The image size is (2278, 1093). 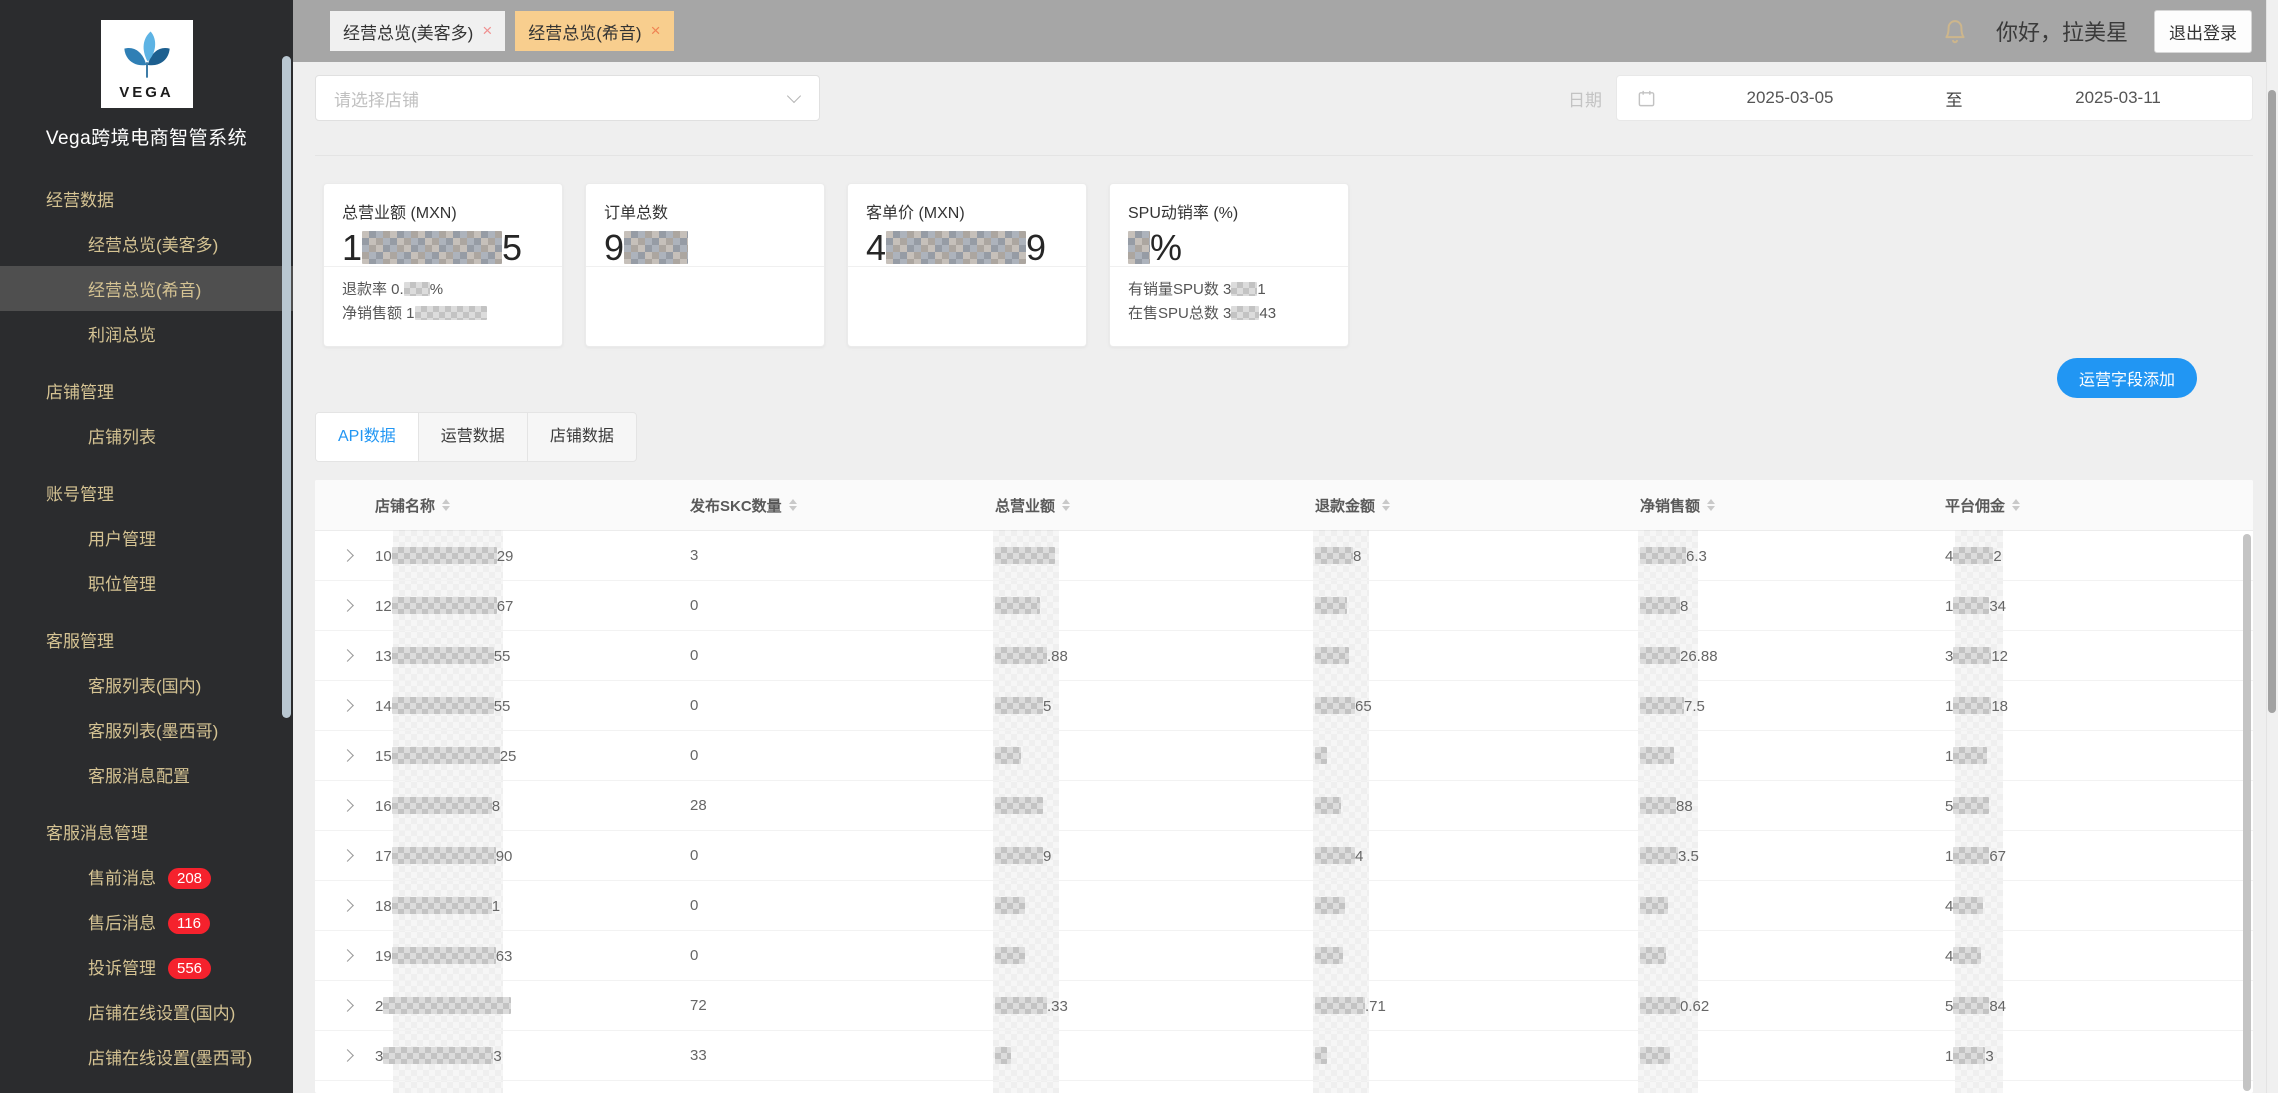 I want to click on column-header: 净销售额, so click(x=1792, y=505).